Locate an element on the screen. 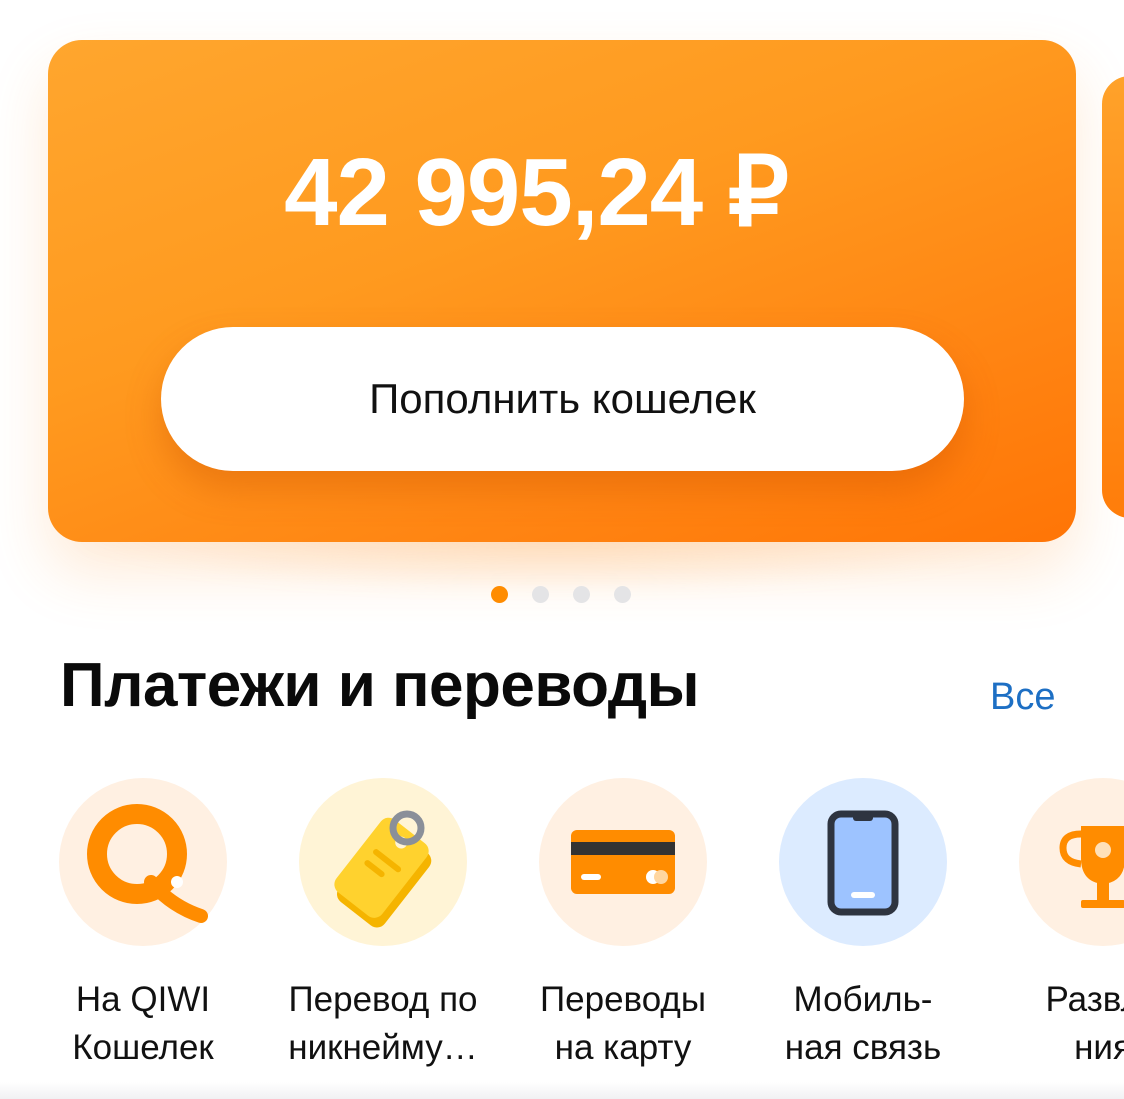  quick-action-label: Мобиль- ная связь is located at coordinates (863, 1023).